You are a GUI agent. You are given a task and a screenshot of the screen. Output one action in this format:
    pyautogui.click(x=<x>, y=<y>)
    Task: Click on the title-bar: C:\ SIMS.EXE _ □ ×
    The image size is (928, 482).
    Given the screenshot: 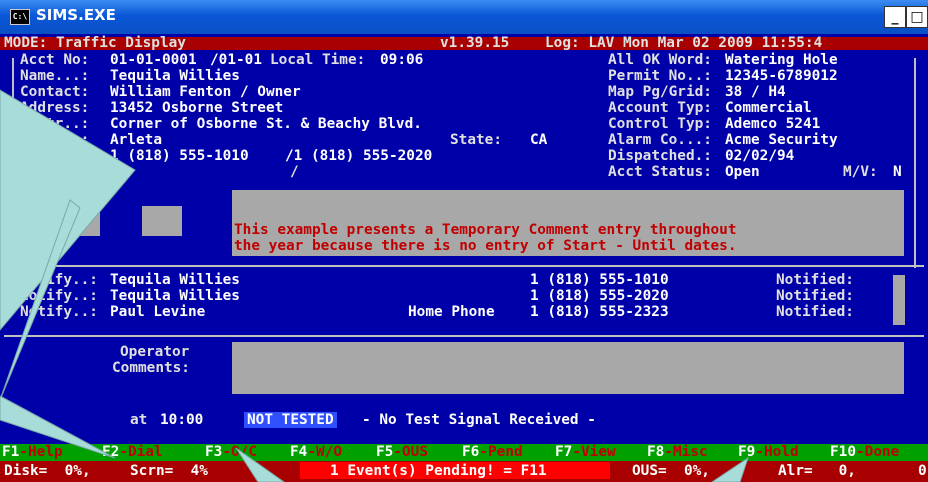 What is the action you would take?
    pyautogui.click(x=464, y=17)
    